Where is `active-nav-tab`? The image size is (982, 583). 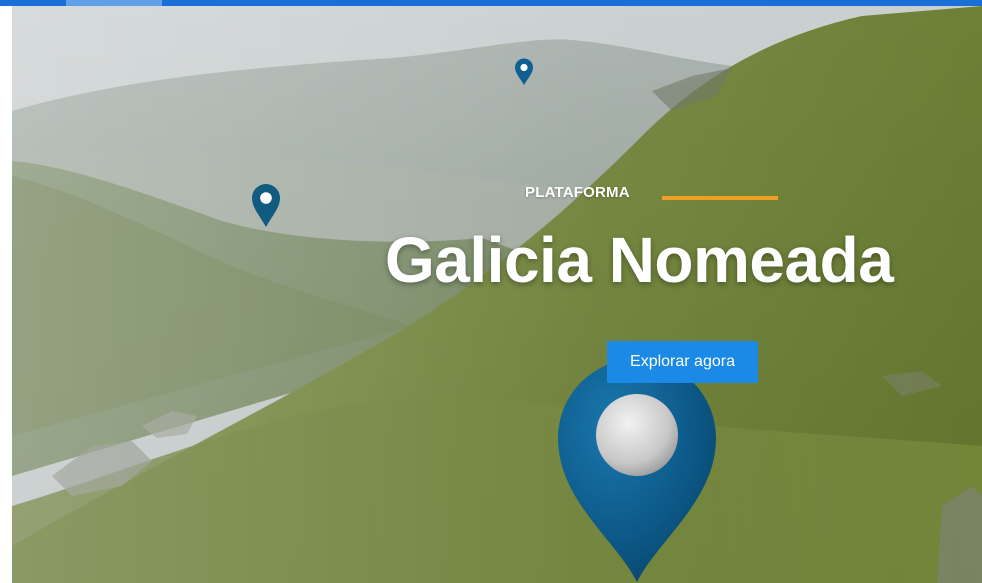 active-nav-tab is located at coordinates (114, 3).